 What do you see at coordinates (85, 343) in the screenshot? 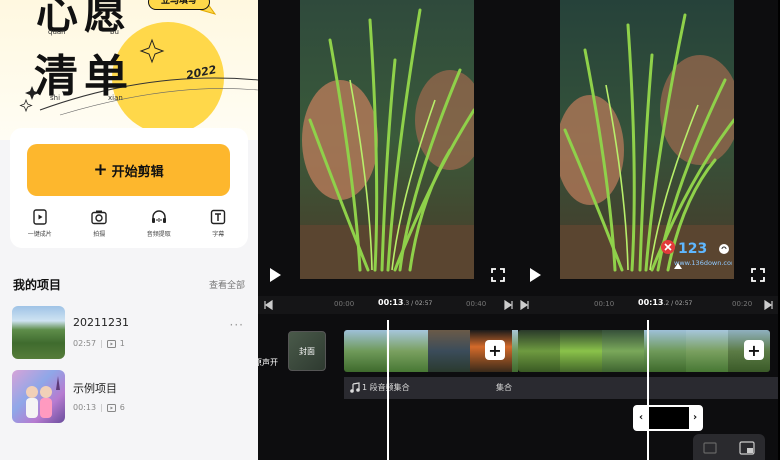
I see `project-duration: 02:57` at bounding box center [85, 343].